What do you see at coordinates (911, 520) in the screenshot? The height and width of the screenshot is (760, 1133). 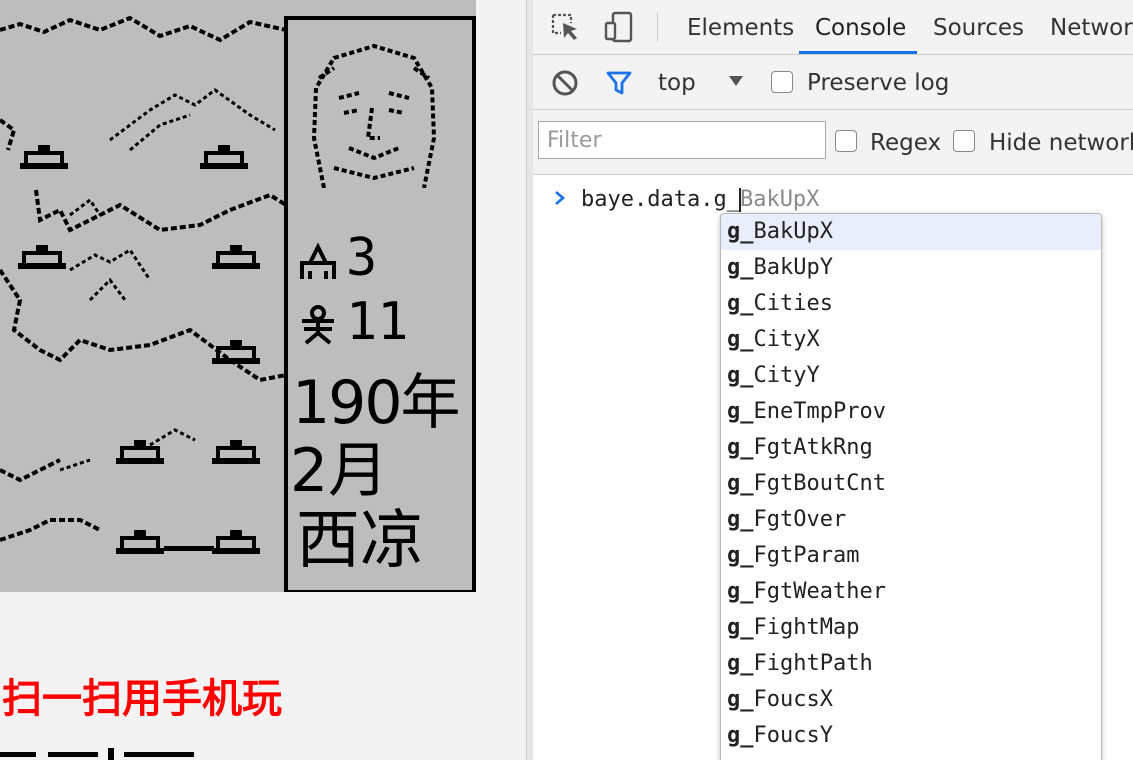 I see `autocomplete-item: g_FgtOver` at bounding box center [911, 520].